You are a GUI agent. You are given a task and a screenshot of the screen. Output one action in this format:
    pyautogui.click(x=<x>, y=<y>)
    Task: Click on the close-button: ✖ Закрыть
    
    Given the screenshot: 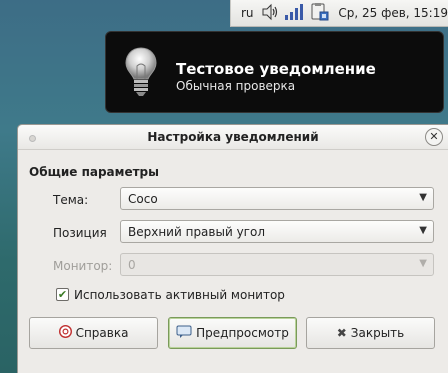 What is the action you would take?
    pyautogui.click(x=370, y=333)
    